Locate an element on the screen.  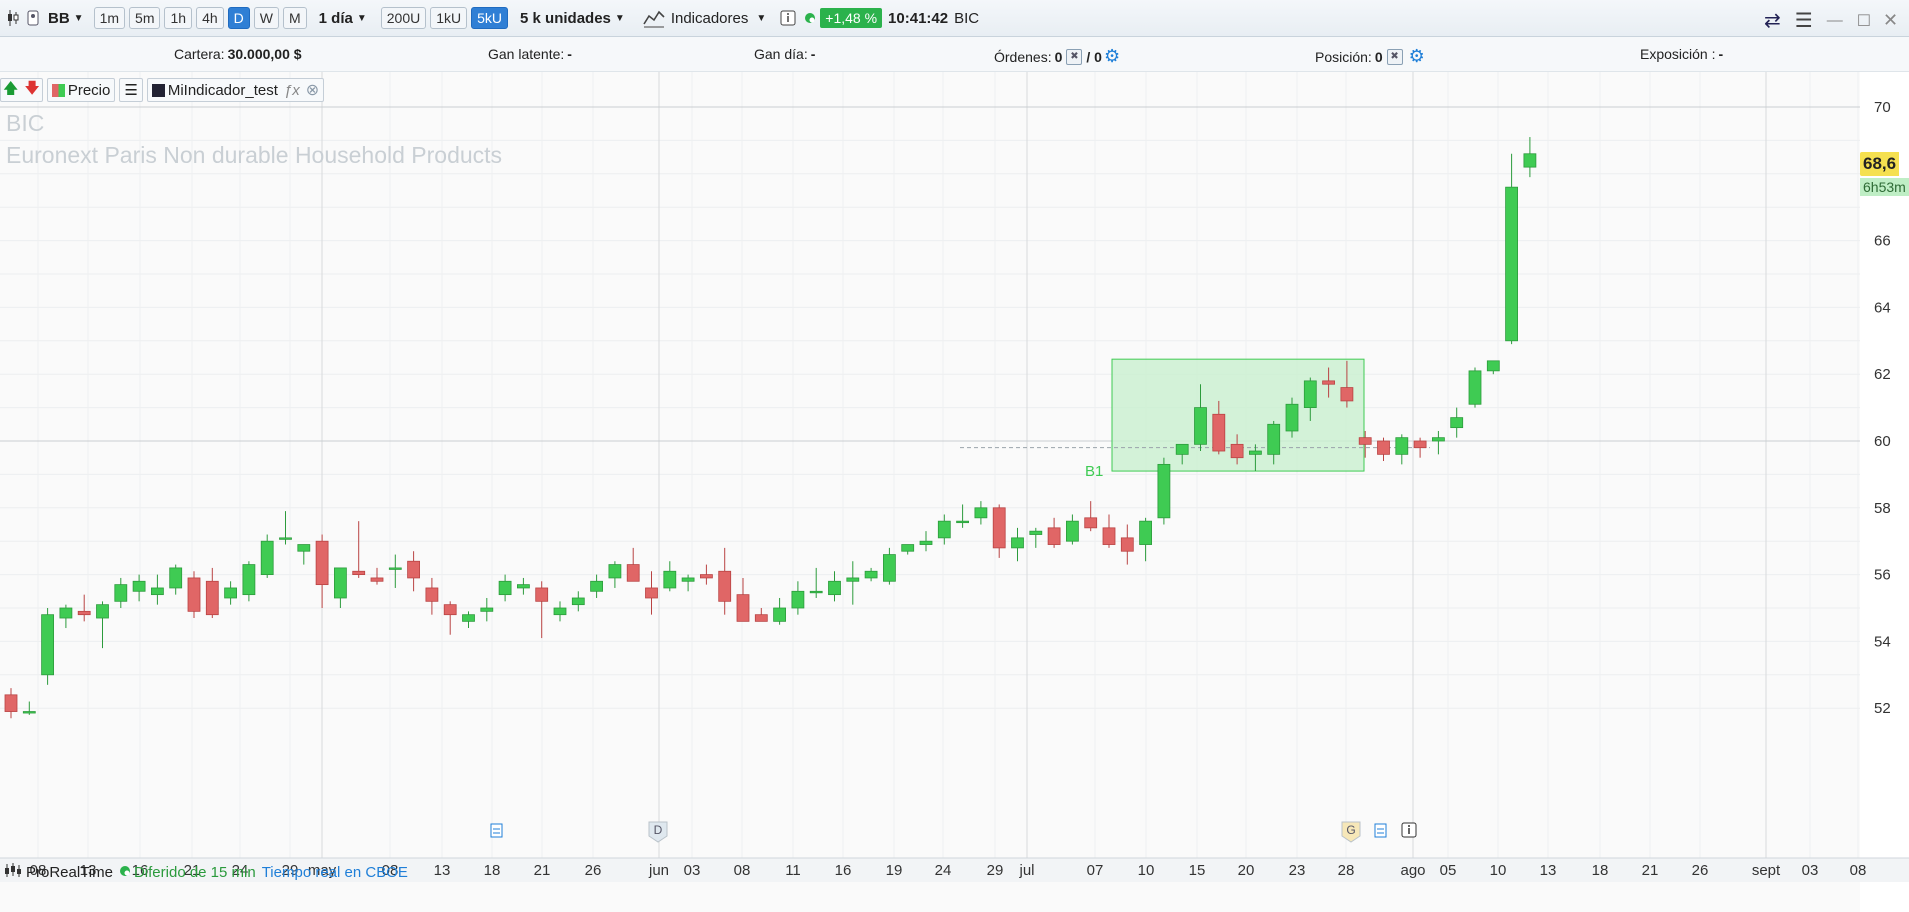
sync-icon: ⇄ is located at coordinates (1772, 20).